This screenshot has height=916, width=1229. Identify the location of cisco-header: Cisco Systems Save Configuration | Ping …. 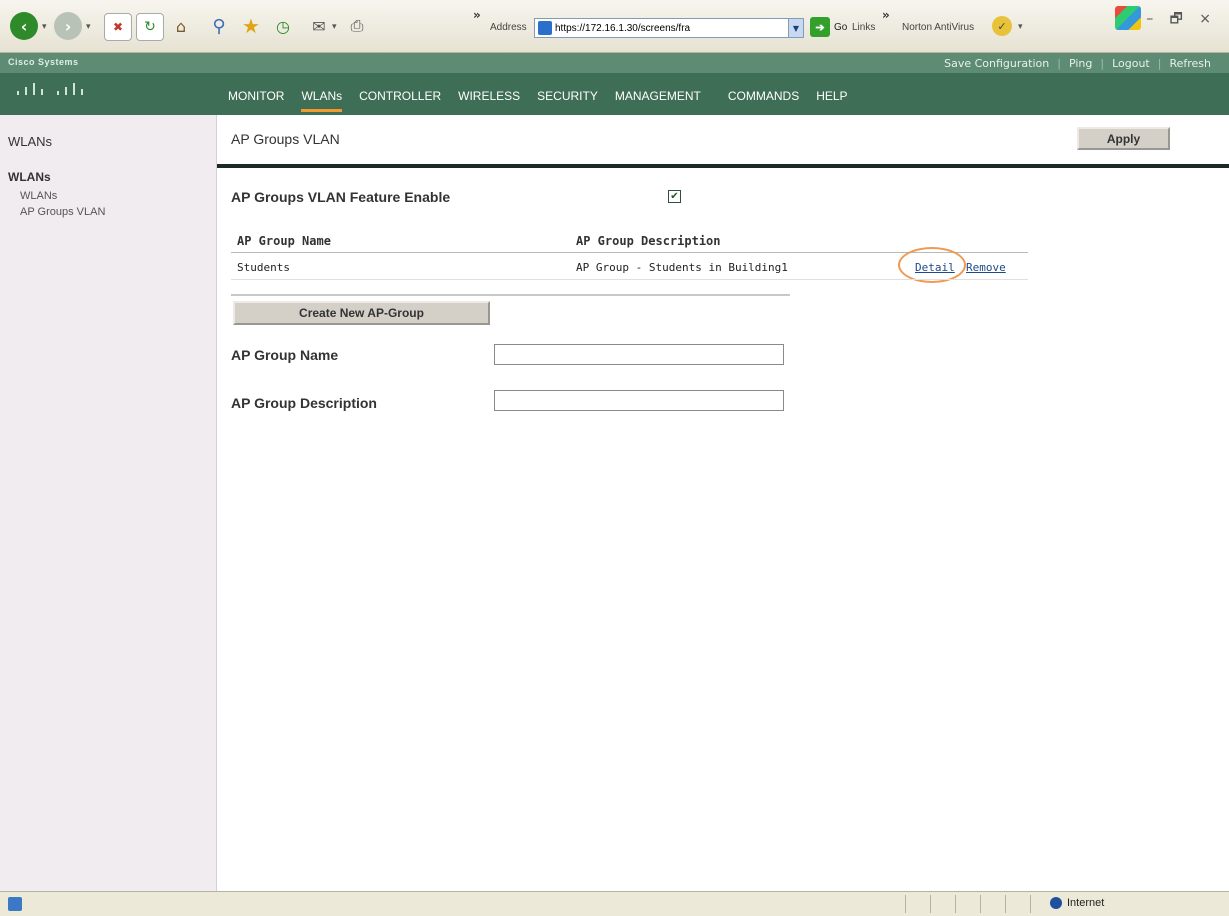
(614, 110).